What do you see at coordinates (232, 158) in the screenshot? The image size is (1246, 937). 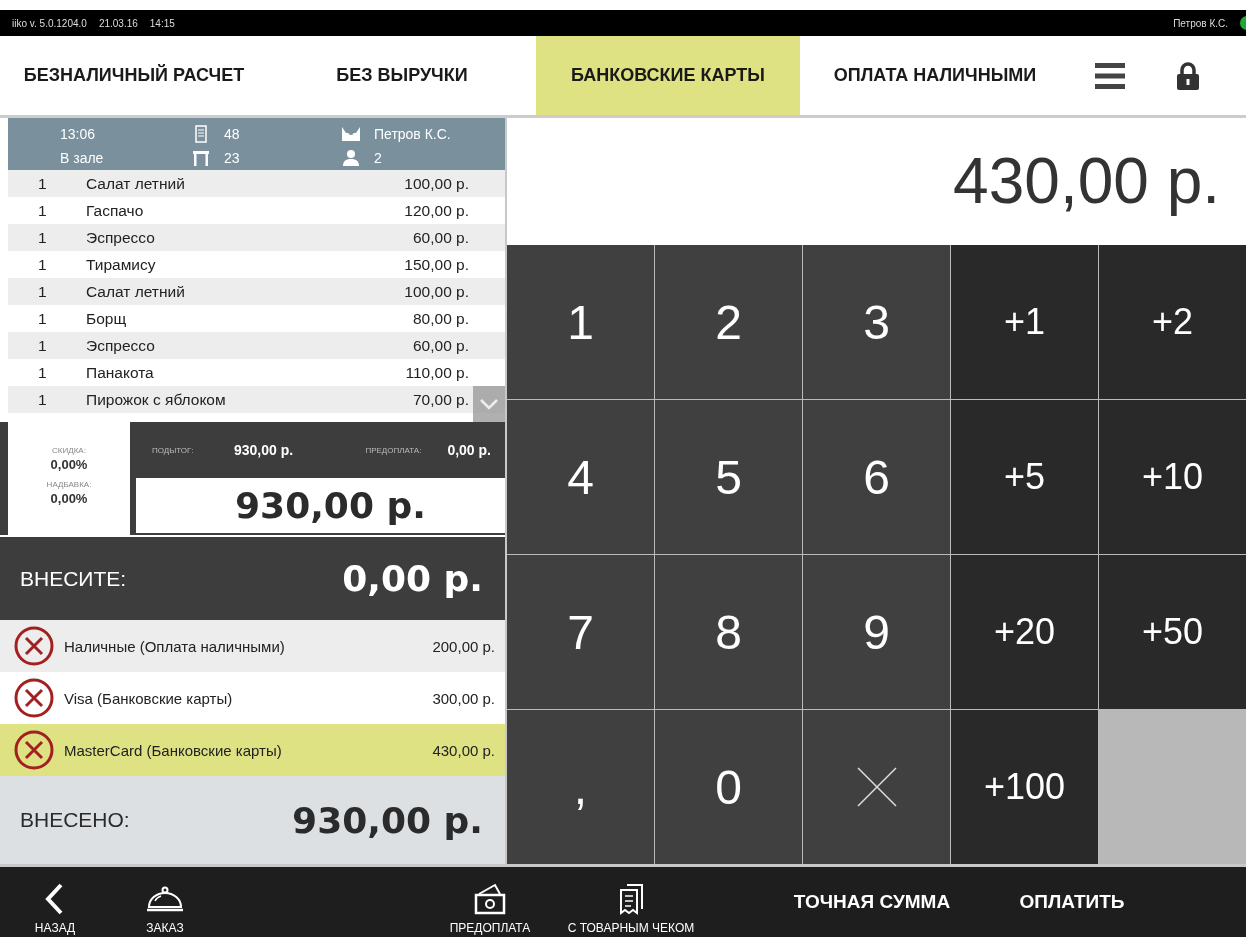 I see `table-number: 23` at bounding box center [232, 158].